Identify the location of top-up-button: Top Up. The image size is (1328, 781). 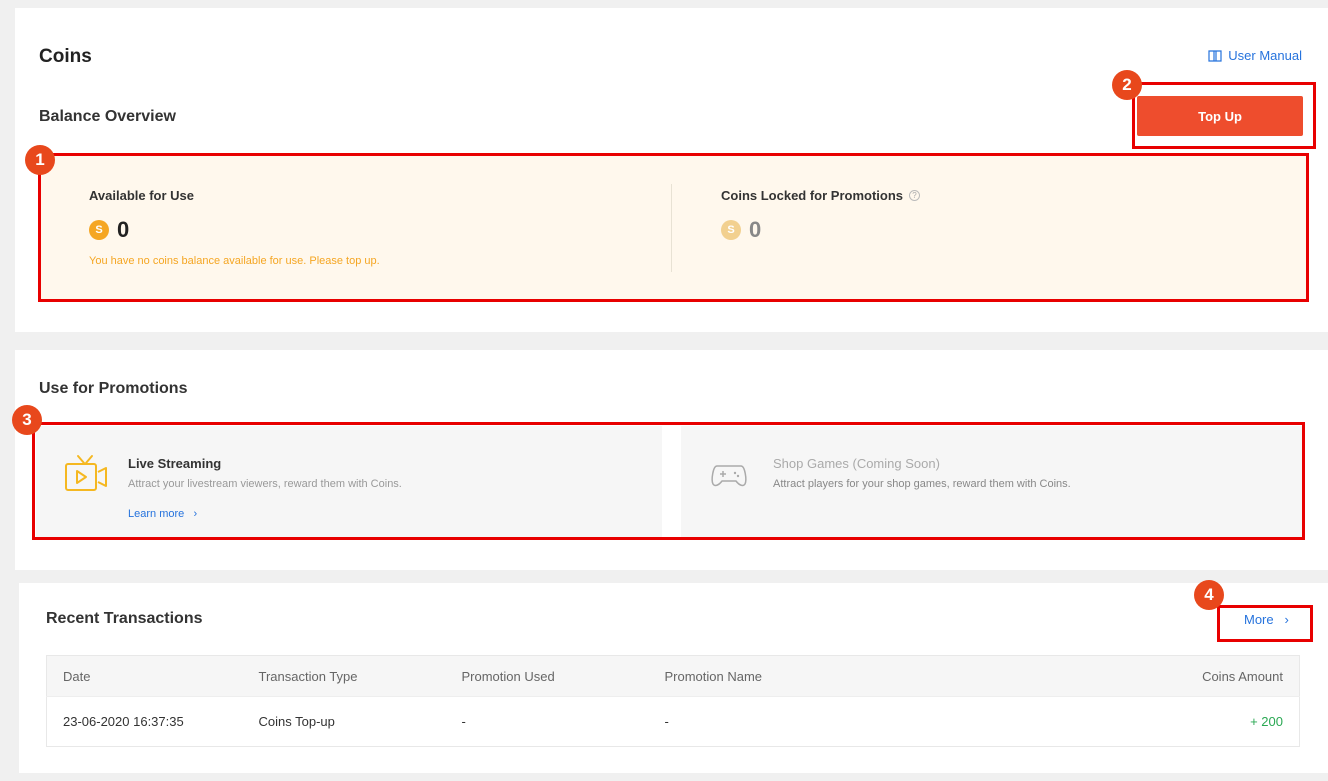
(1220, 116).